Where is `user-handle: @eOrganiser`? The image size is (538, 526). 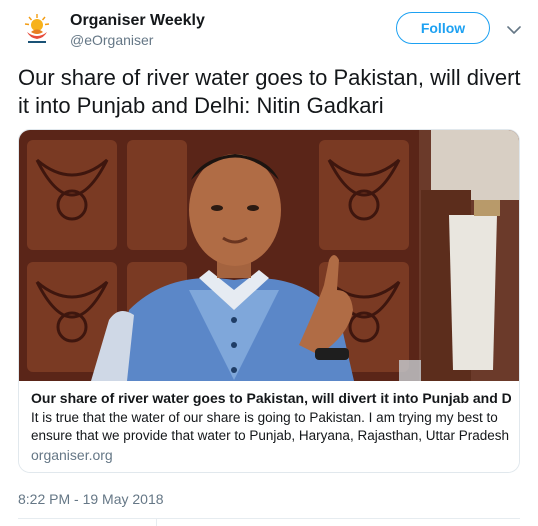 user-handle: @eOrganiser is located at coordinates (111, 40).